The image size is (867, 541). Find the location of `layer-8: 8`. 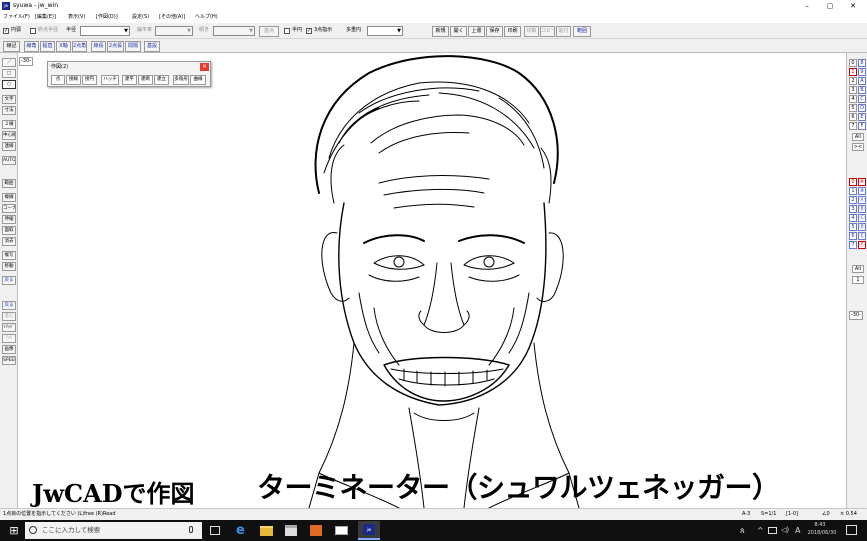

layer-8: 8 is located at coordinates (862, 63).